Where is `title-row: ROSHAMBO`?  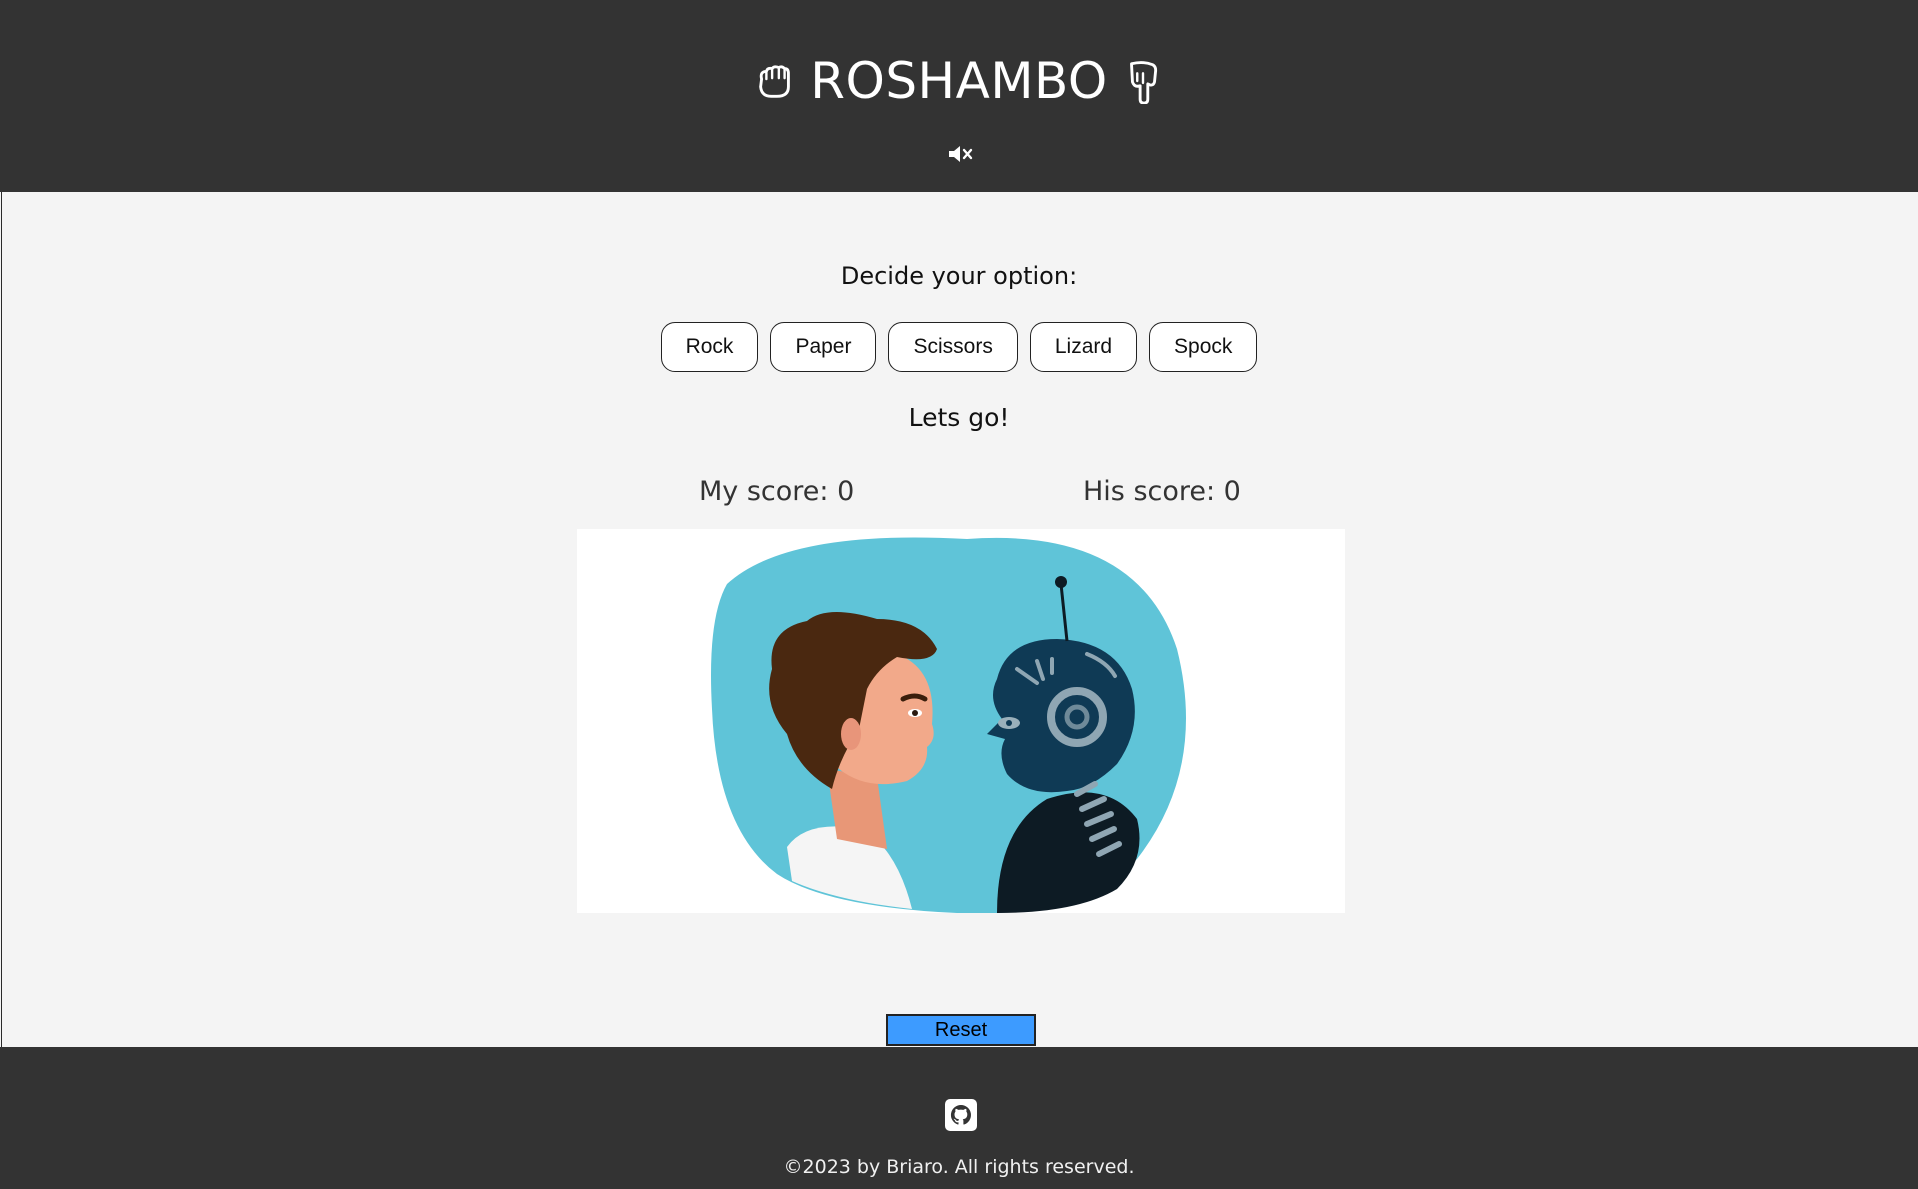 title-row: ROSHAMBO is located at coordinates (959, 81).